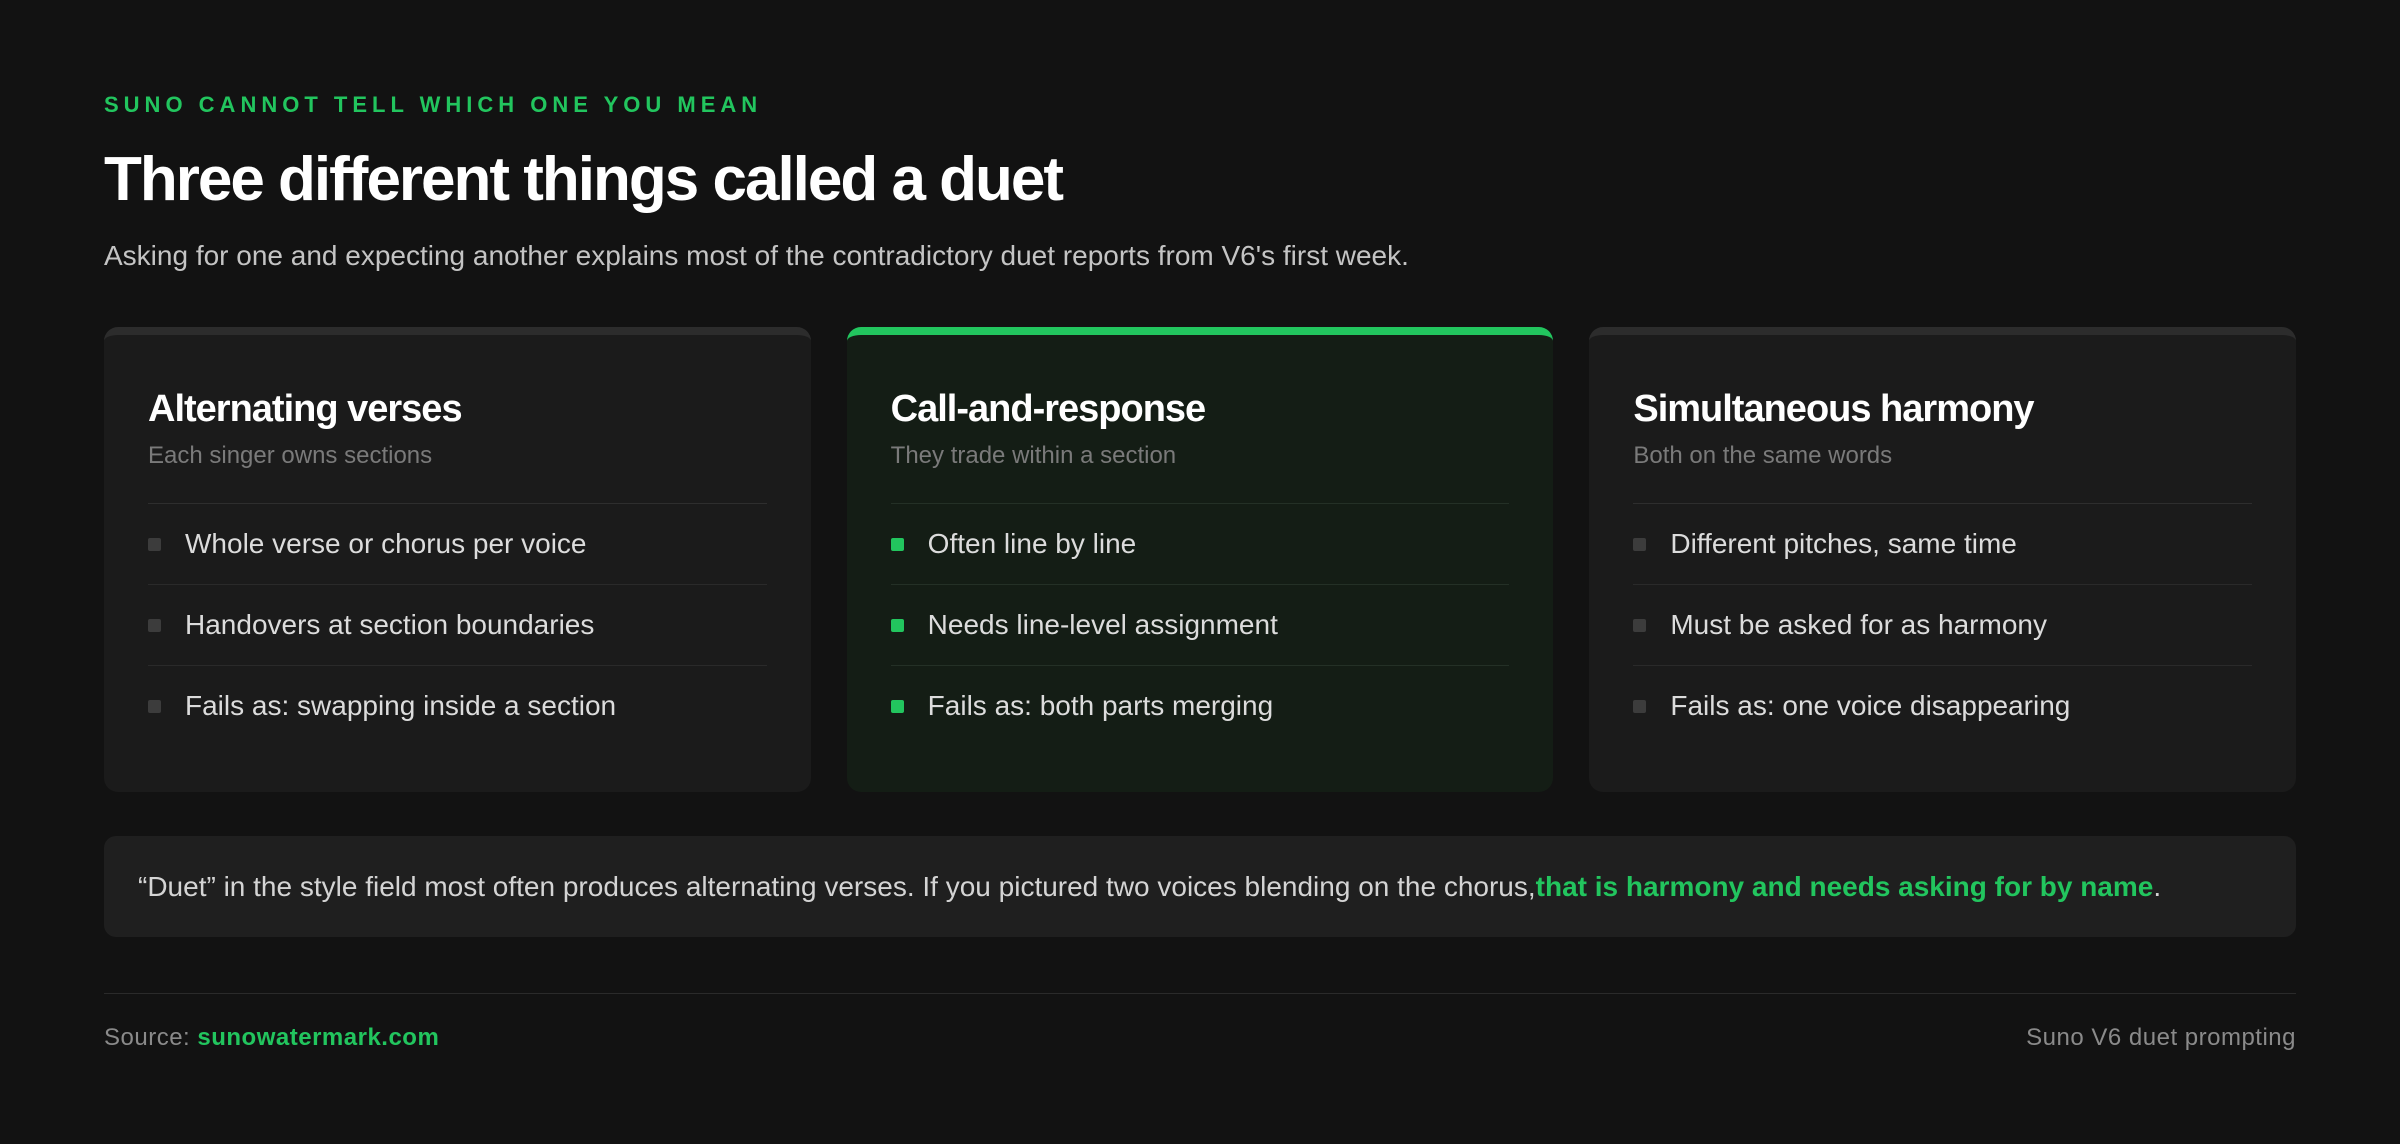 The image size is (2400, 1144). I want to click on list-item: Fails as: one voice disappearing, so click(1942, 706).